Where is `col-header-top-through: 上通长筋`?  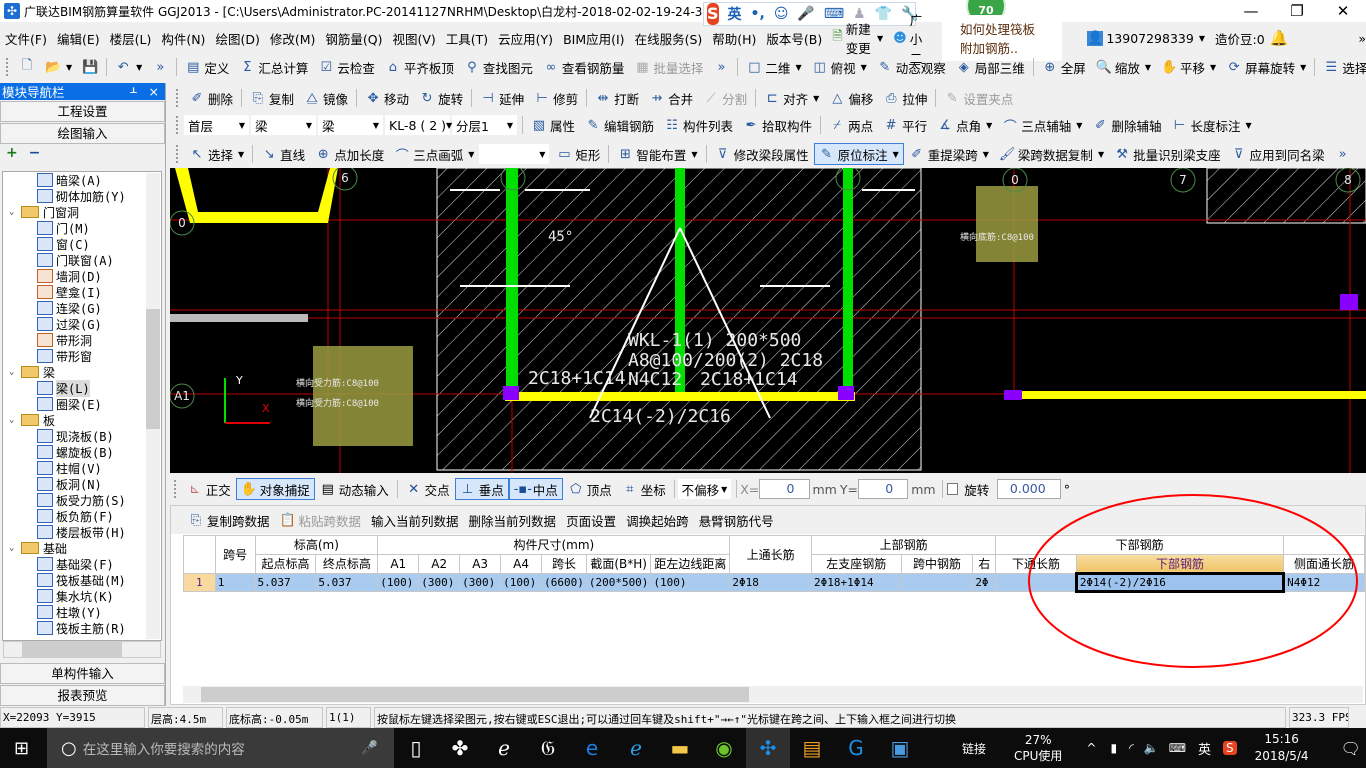 col-header-top-through: 上通长筋 is located at coordinates (770, 554).